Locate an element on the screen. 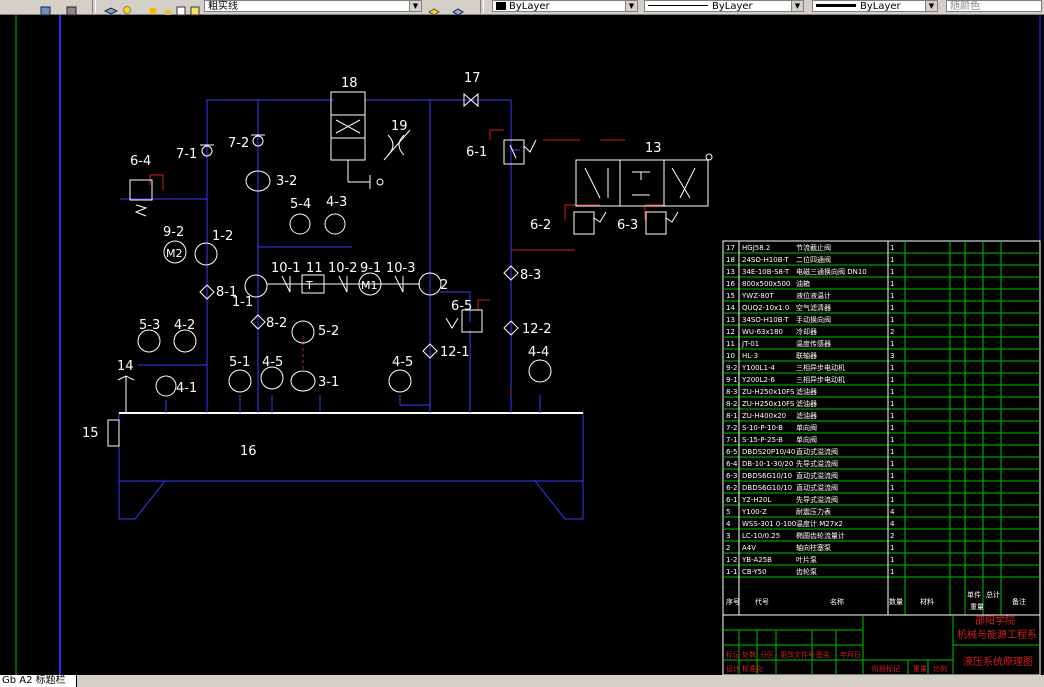 The height and width of the screenshot is (687, 1044). bom-cell-no: 6-5 is located at coordinates (731, 452).